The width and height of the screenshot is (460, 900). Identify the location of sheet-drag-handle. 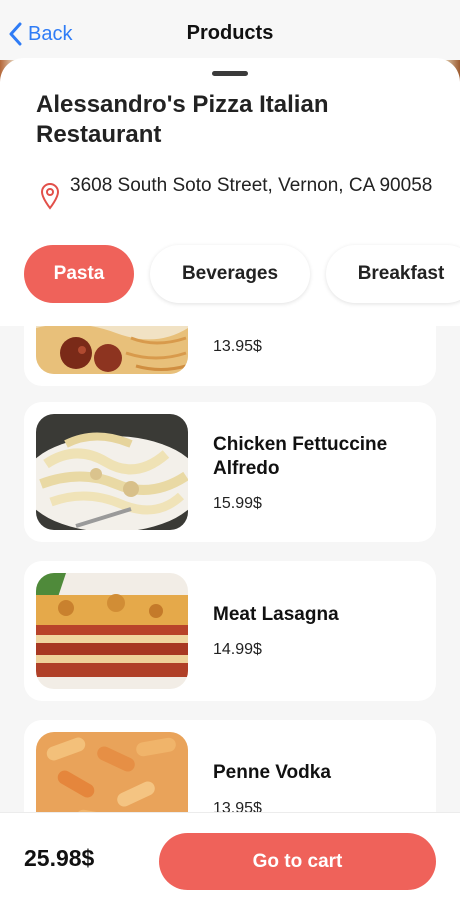
(230, 73).